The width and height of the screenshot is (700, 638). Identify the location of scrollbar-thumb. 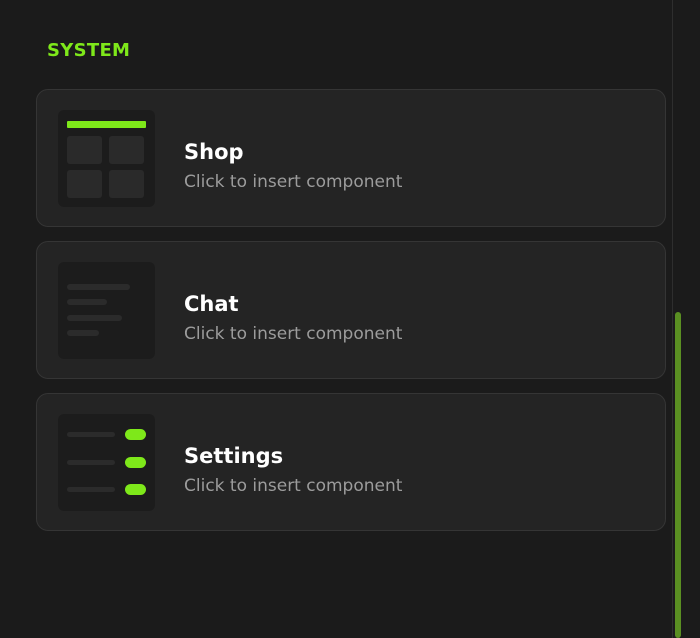
(678, 475).